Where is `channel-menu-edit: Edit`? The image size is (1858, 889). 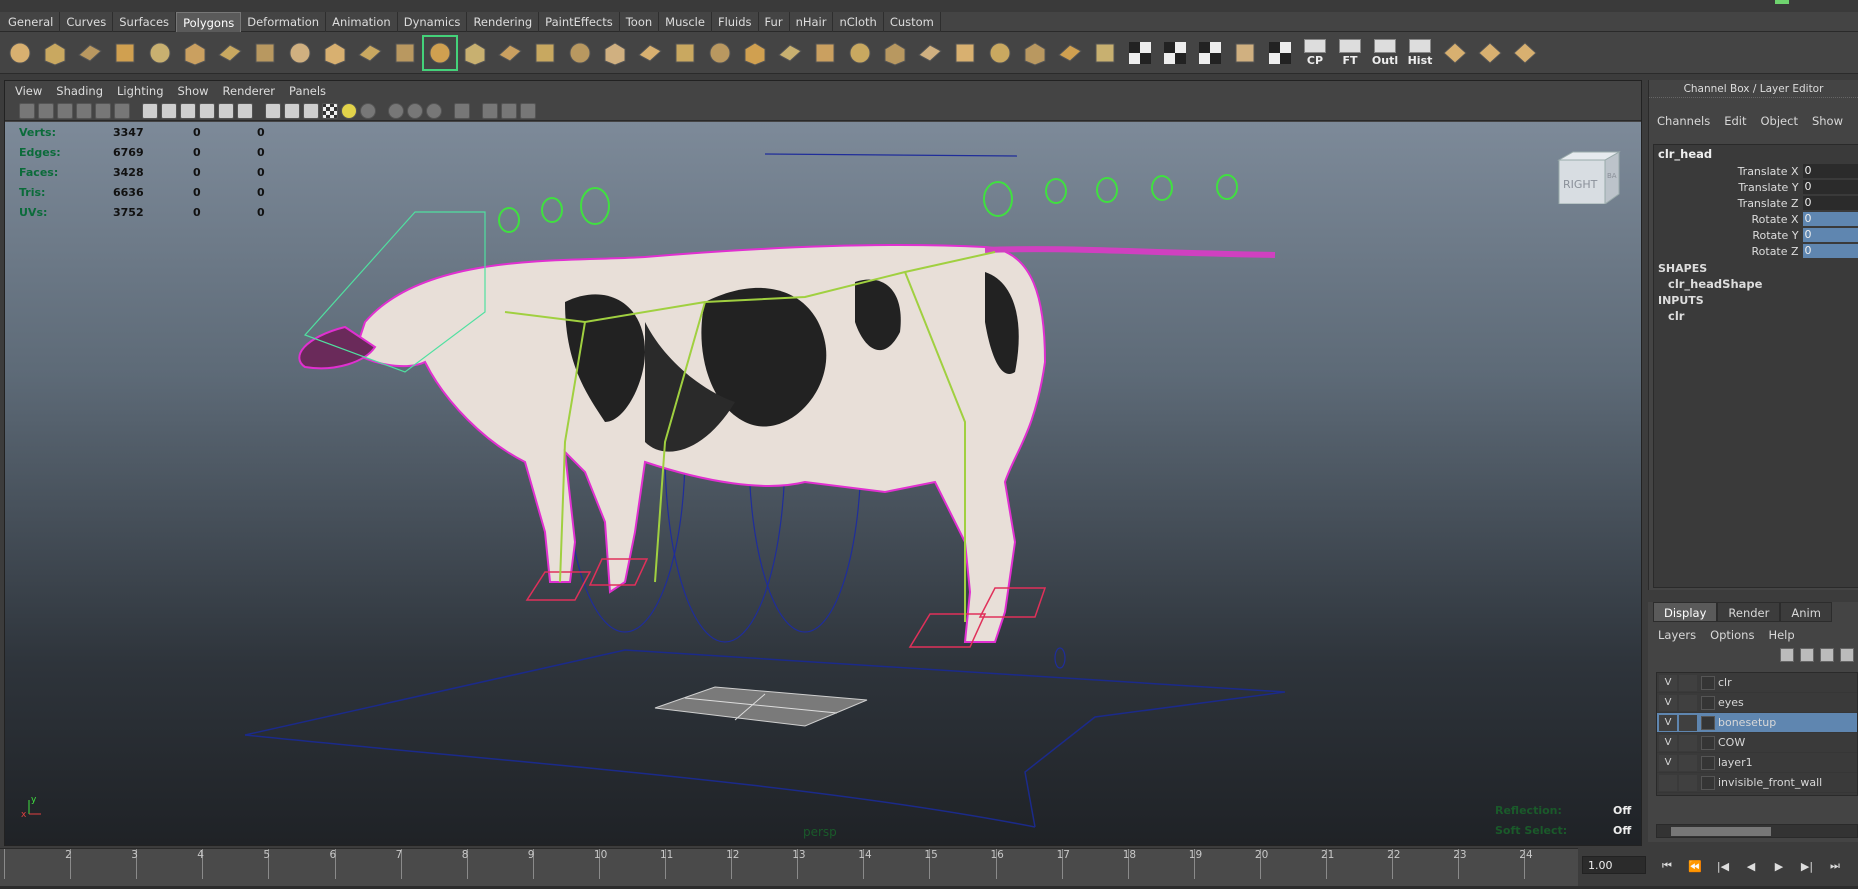
channel-menu-edit: Edit is located at coordinates (1735, 121).